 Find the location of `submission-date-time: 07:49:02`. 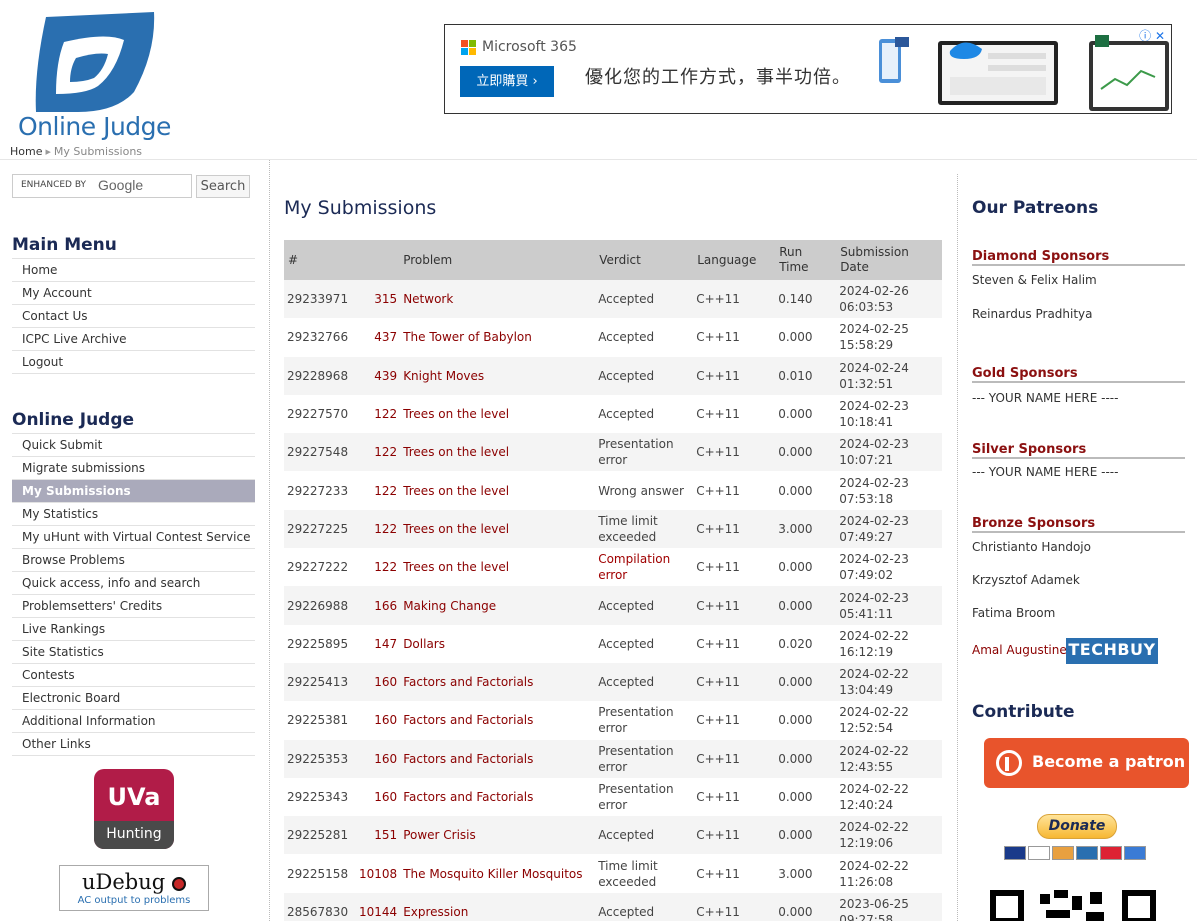

submission-date-time: 07:49:02 is located at coordinates (866, 575).